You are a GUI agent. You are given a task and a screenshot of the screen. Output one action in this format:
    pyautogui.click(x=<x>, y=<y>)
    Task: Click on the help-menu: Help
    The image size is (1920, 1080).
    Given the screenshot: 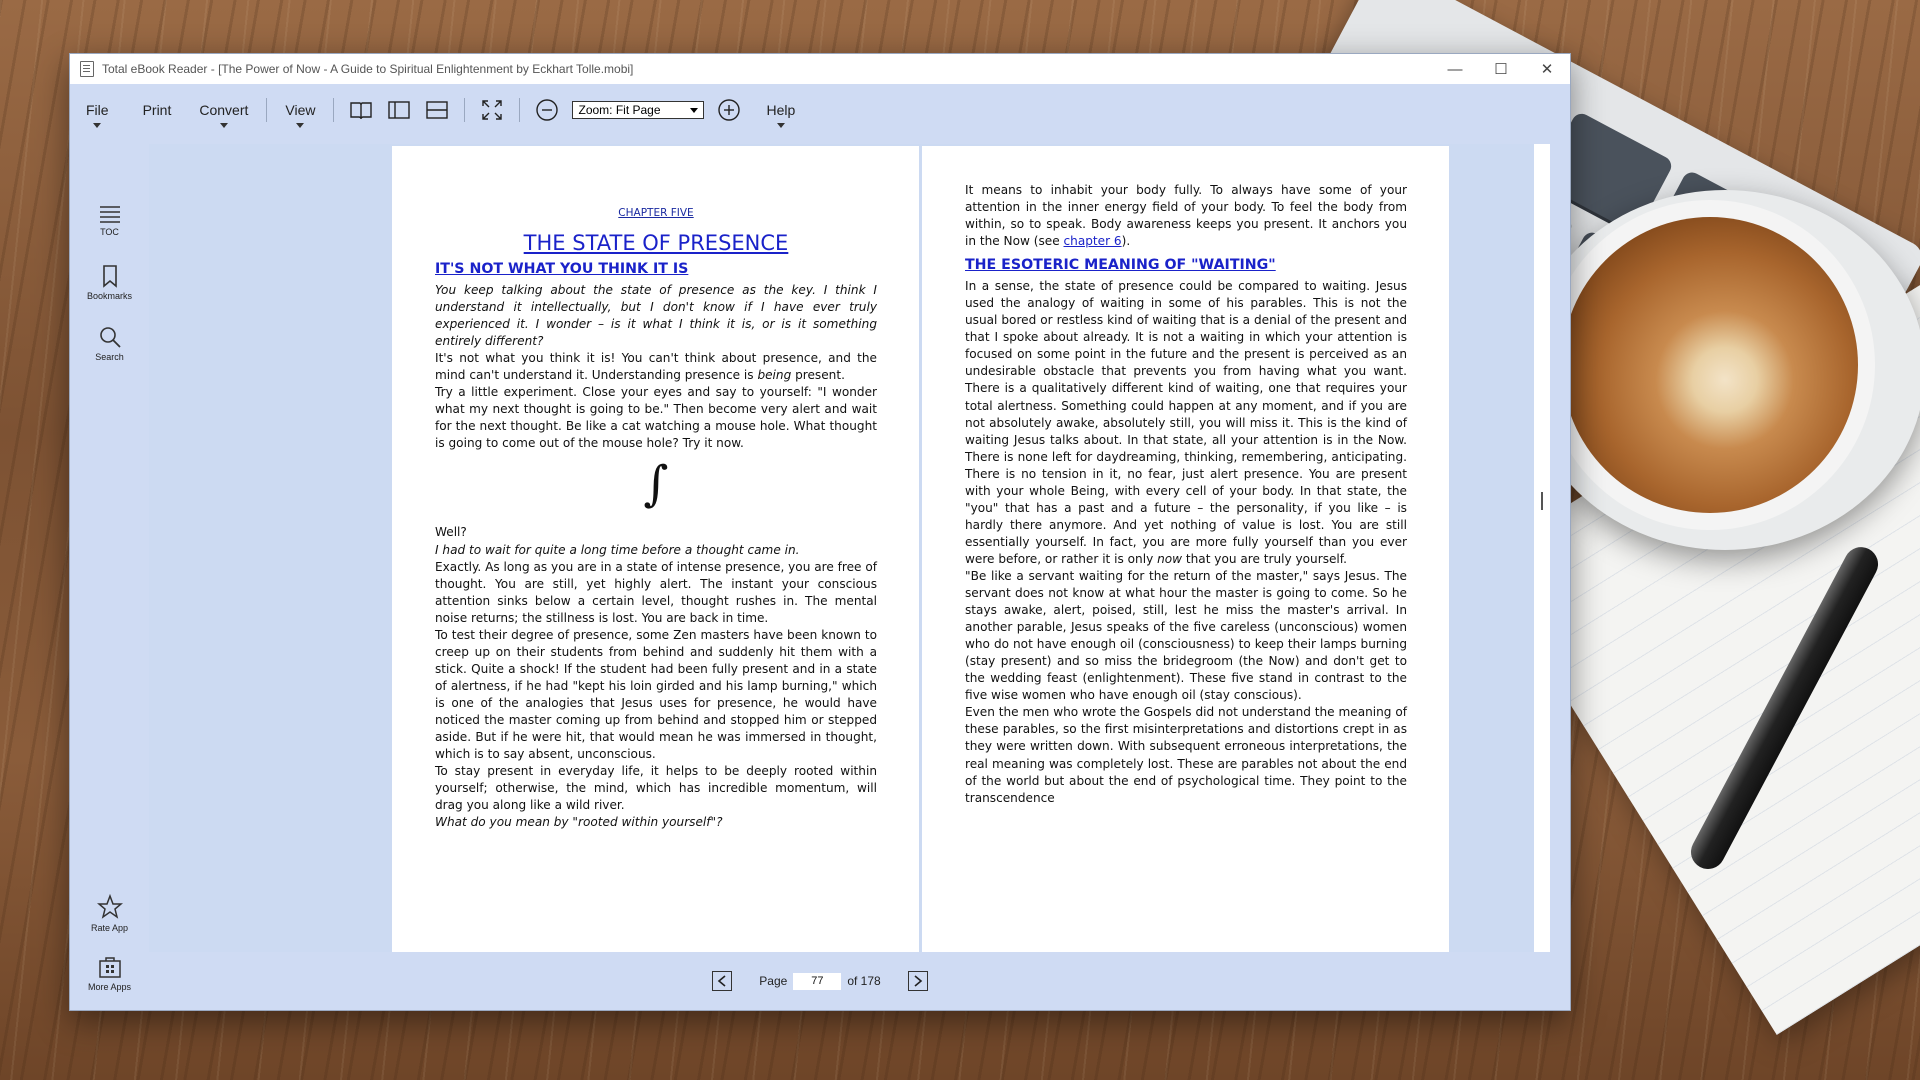 What is the action you would take?
    pyautogui.click(x=780, y=110)
    